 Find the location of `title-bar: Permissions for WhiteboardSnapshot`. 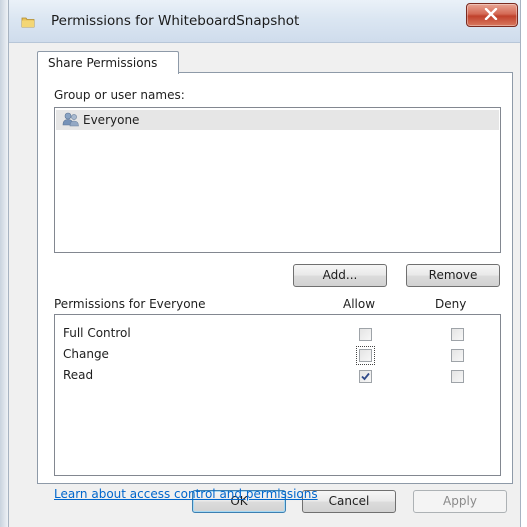

title-bar: Permissions for WhiteboardSnapshot is located at coordinates (264, 21).